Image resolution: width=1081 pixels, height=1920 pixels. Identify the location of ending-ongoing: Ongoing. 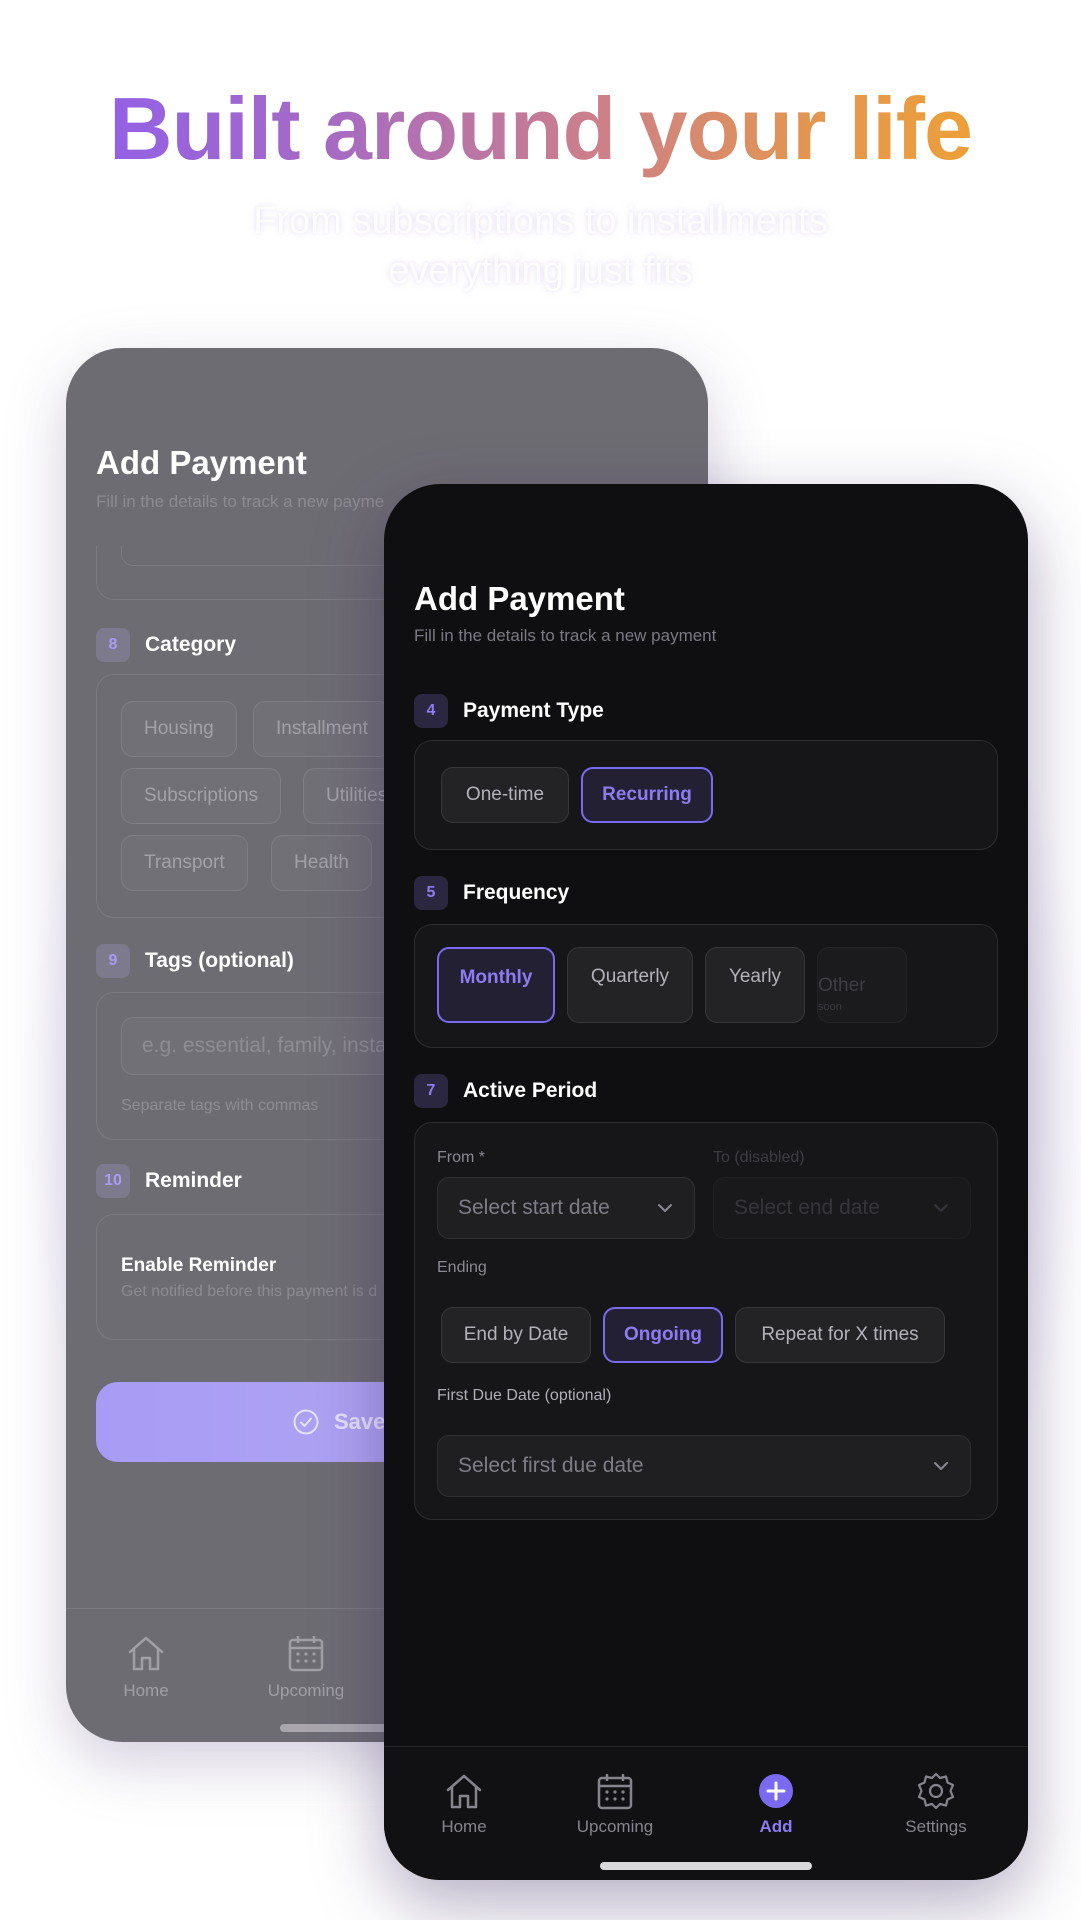
(663, 1335).